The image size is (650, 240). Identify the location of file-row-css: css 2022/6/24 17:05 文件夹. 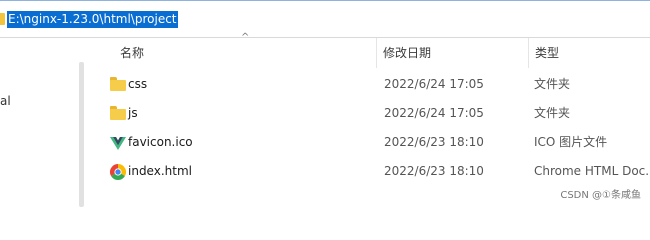
(373, 84).